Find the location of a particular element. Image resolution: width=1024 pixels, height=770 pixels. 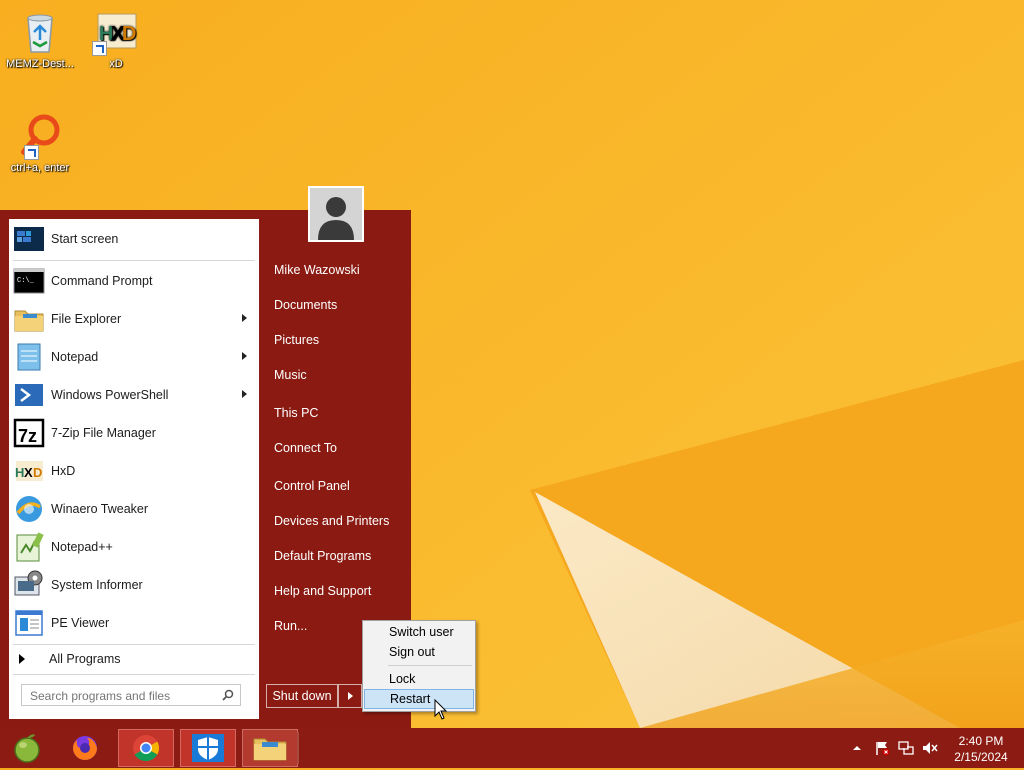

start-link-music: Music is located at coordinates (290, 375).